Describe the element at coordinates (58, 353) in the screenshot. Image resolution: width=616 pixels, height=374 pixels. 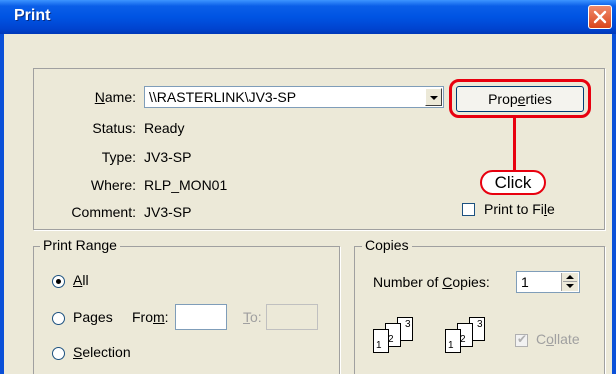
I see `radio-selection` at that location.